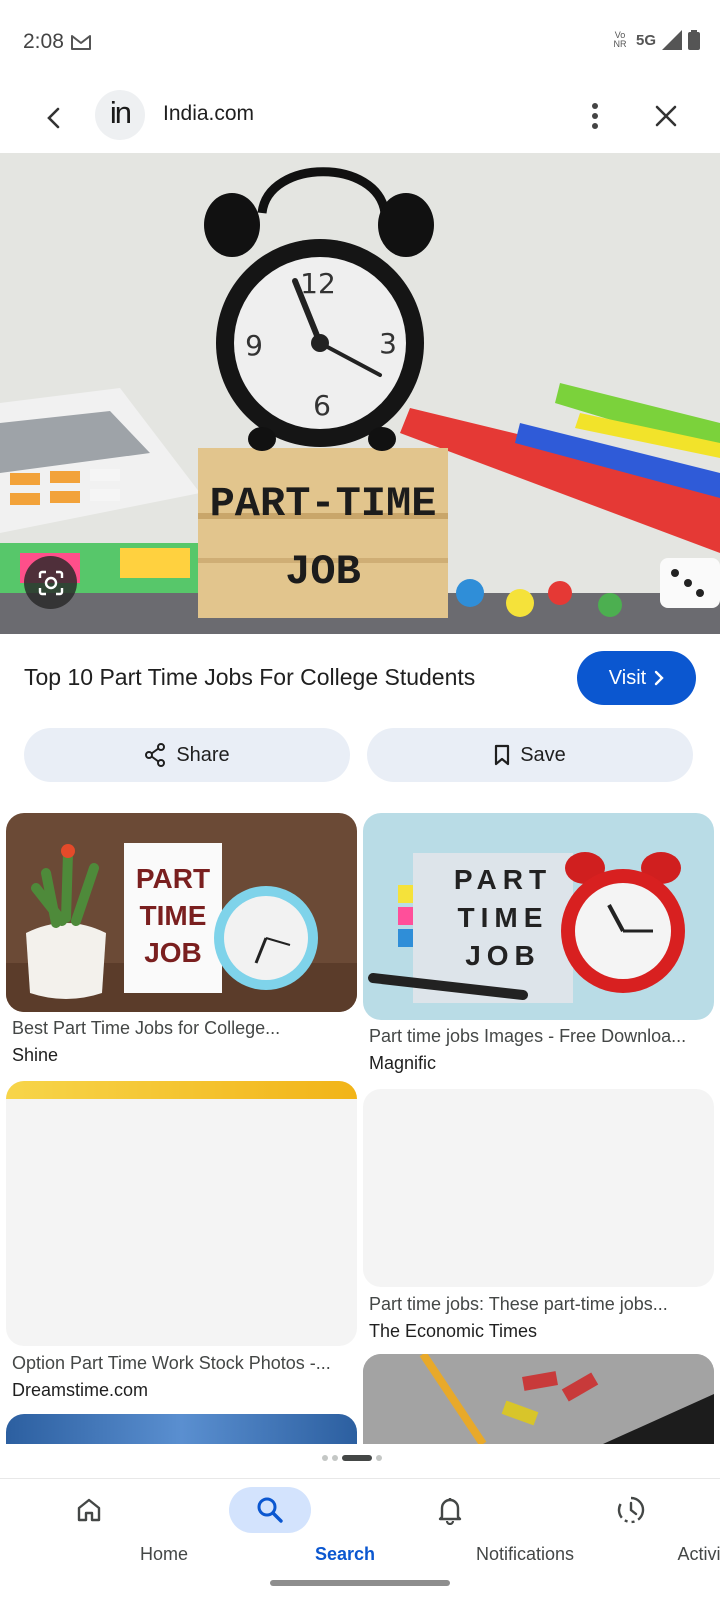  I want to click on nav-search: Search, so click(285, 1529).